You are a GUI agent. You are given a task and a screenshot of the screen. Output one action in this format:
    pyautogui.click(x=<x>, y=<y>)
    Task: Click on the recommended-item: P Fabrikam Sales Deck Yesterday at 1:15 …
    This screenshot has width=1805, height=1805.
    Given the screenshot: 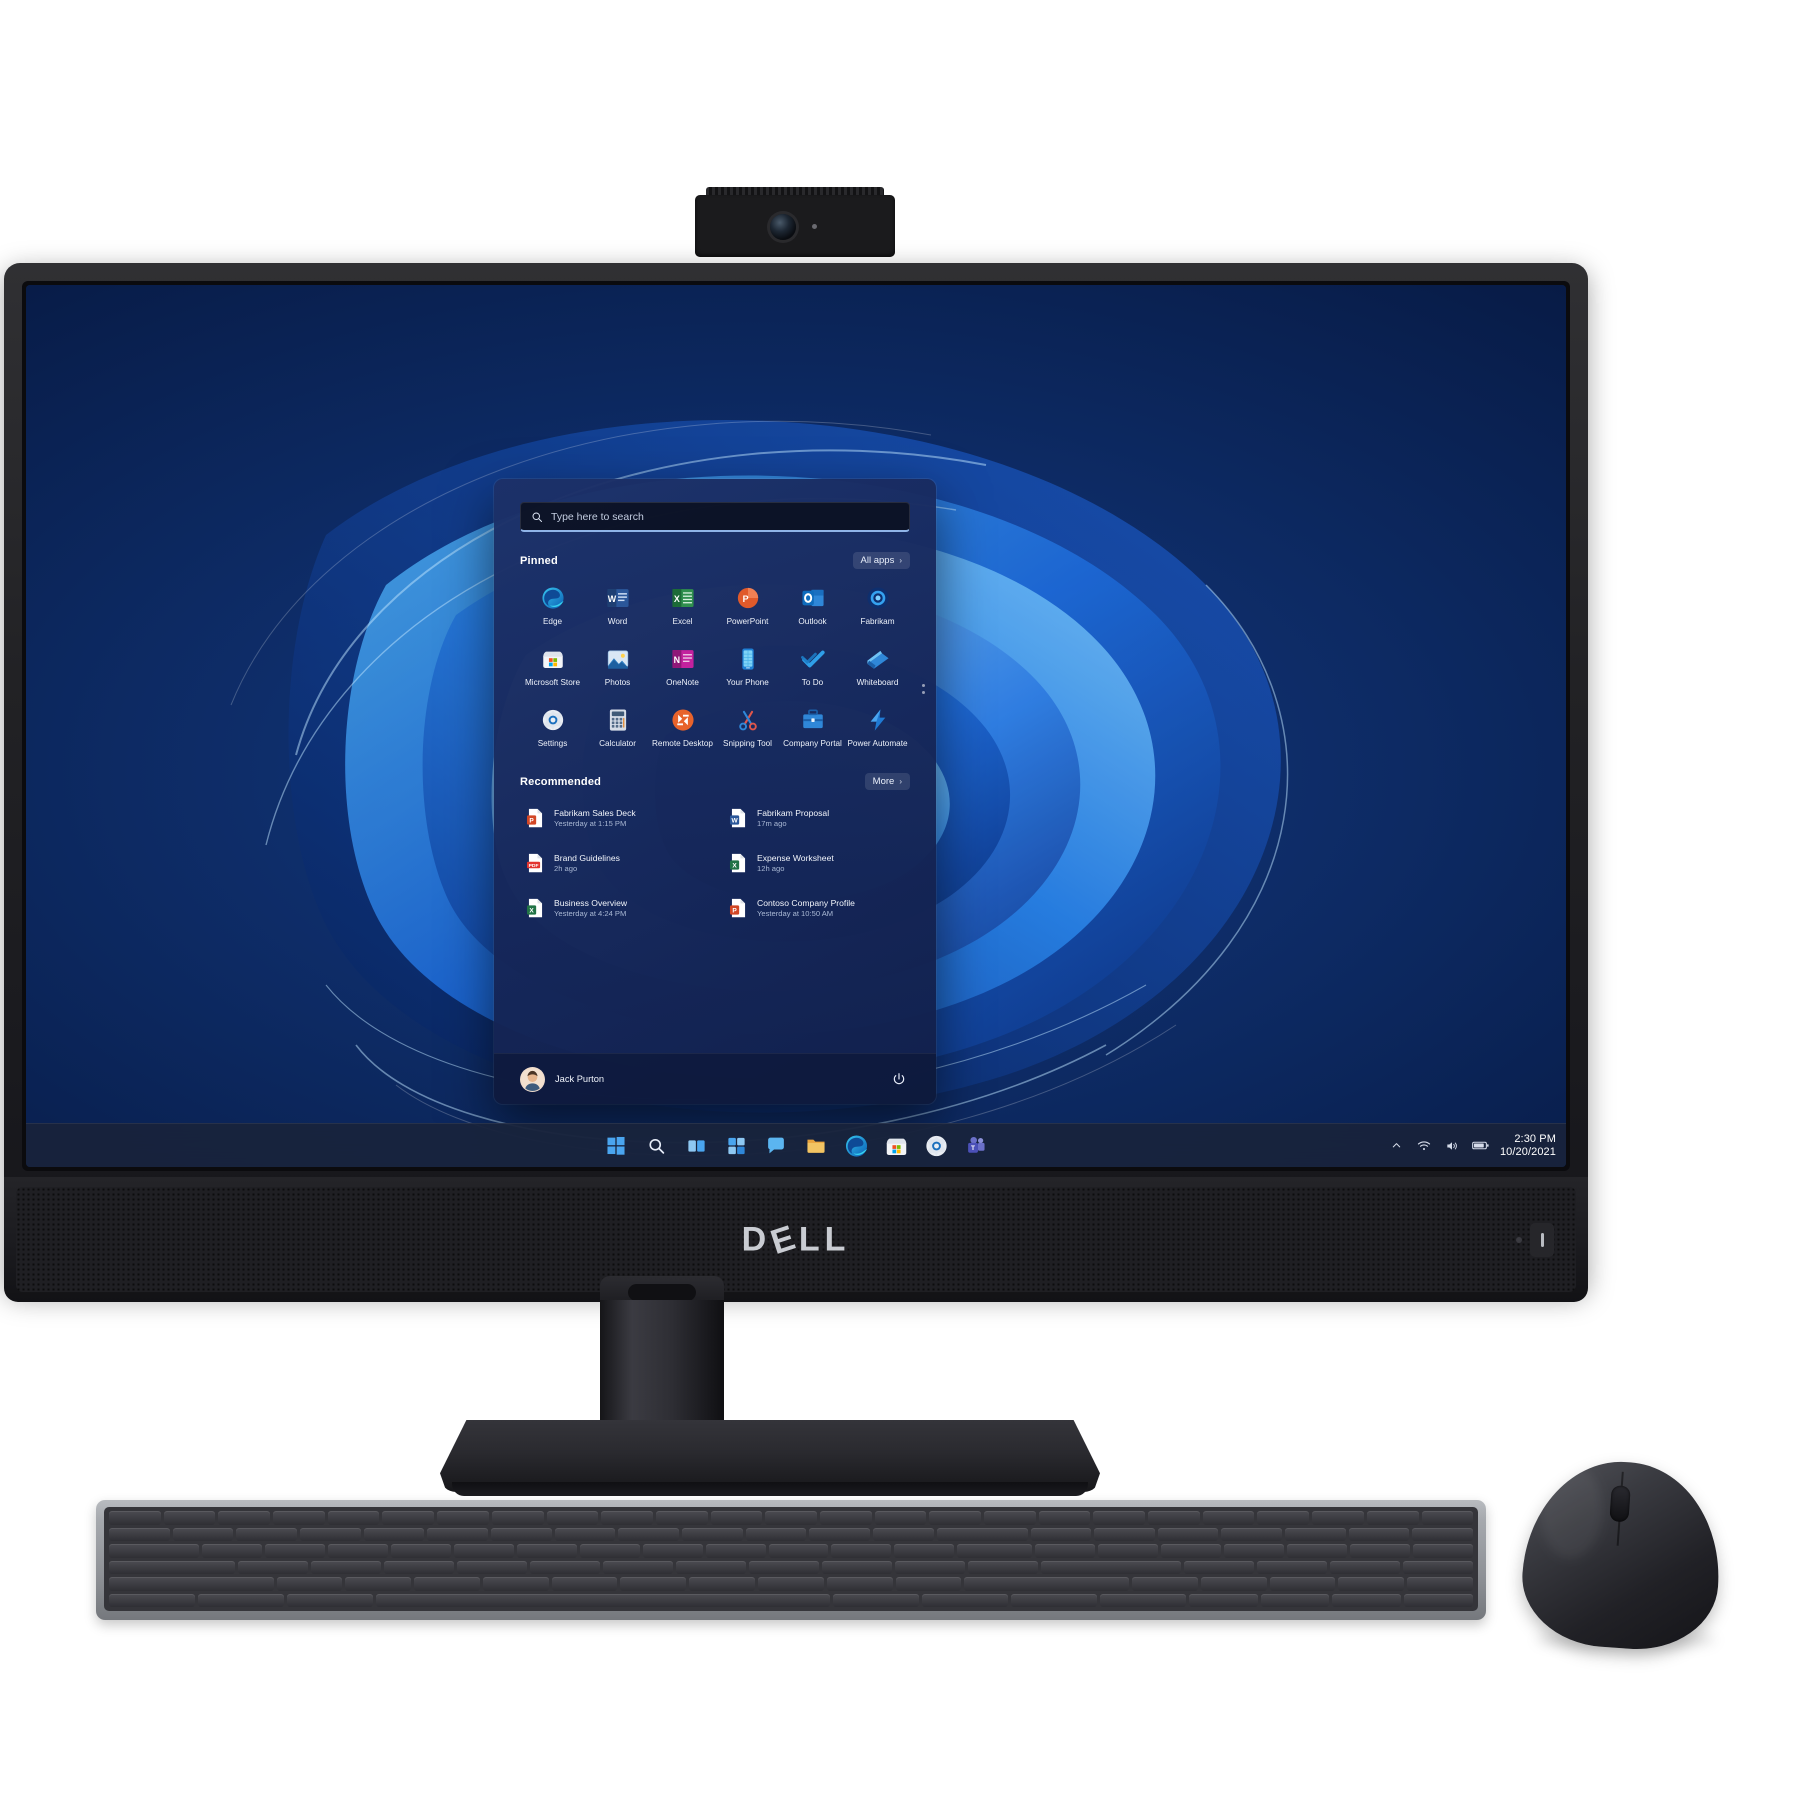 What is the action you would take?
    pyautogui.click(x=613, y=818)
    